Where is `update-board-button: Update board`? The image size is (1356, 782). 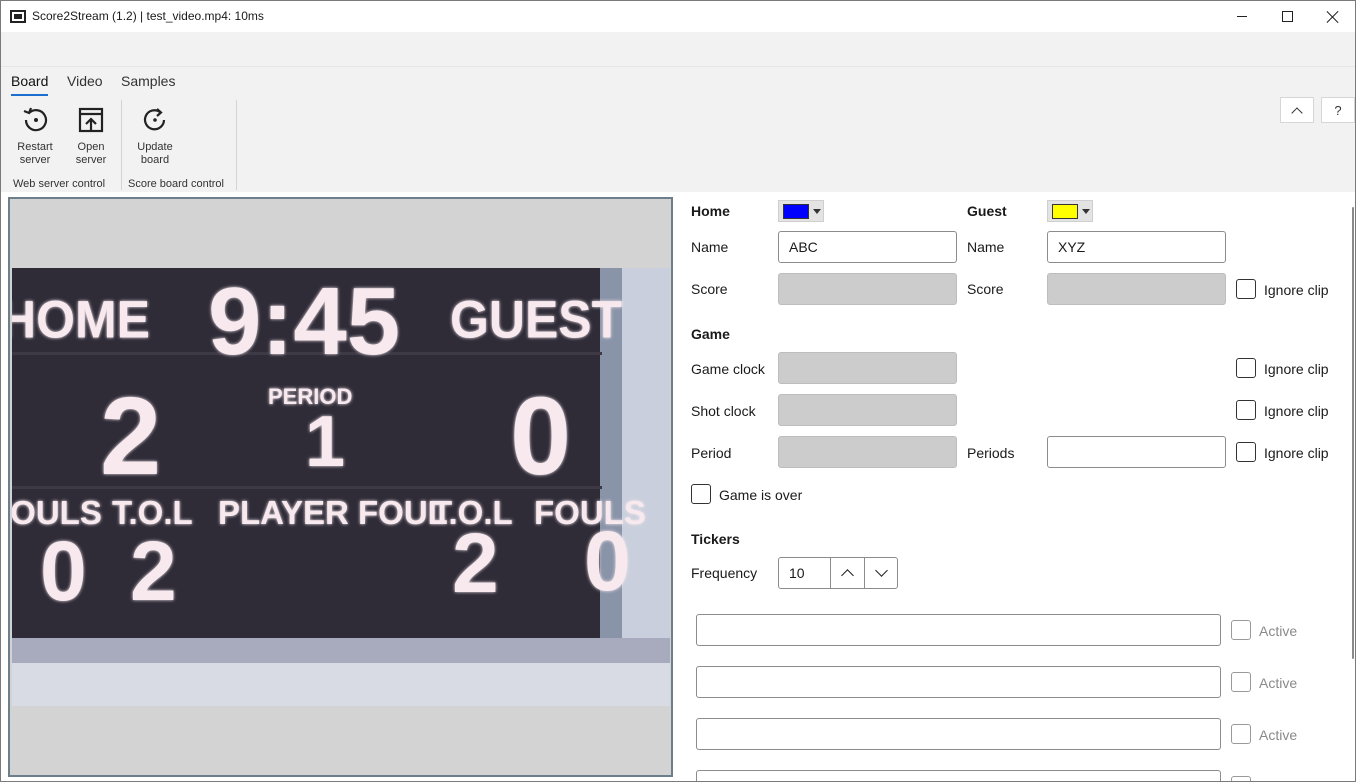
update-board-button: Update board is located at coordinates (155, 136).